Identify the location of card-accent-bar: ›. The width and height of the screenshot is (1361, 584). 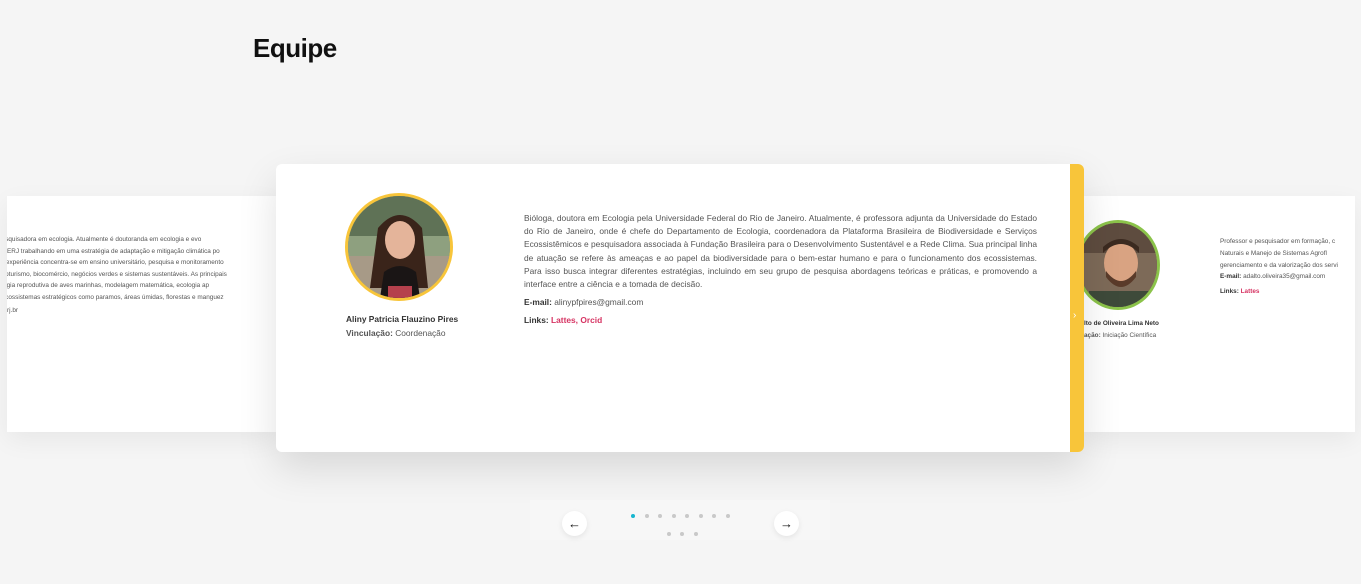
(1077, 308).